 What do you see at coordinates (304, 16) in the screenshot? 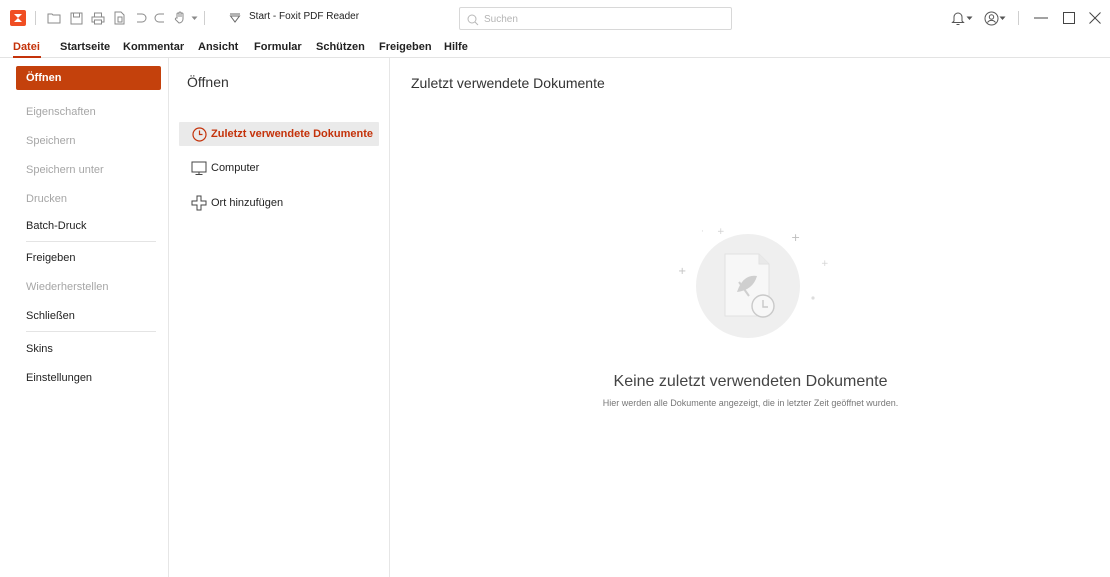
I see `window-title: Start - Foxit PDF Reader` at bounding box center [304, 16].